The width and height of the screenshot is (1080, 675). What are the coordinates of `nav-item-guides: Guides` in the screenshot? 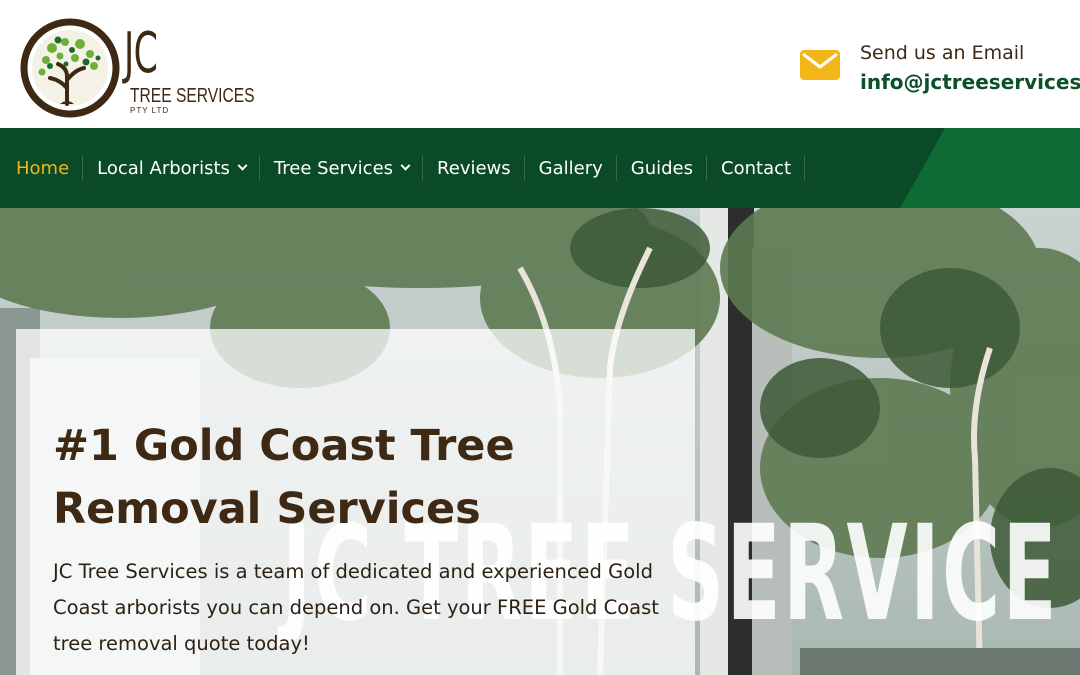 It's located at (662, 168).